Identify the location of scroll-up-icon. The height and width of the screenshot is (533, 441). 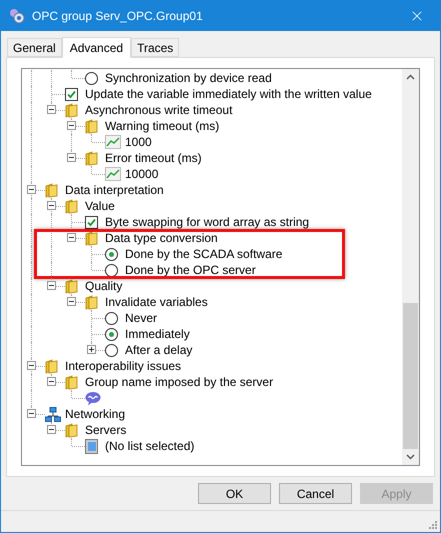
(410, 77).